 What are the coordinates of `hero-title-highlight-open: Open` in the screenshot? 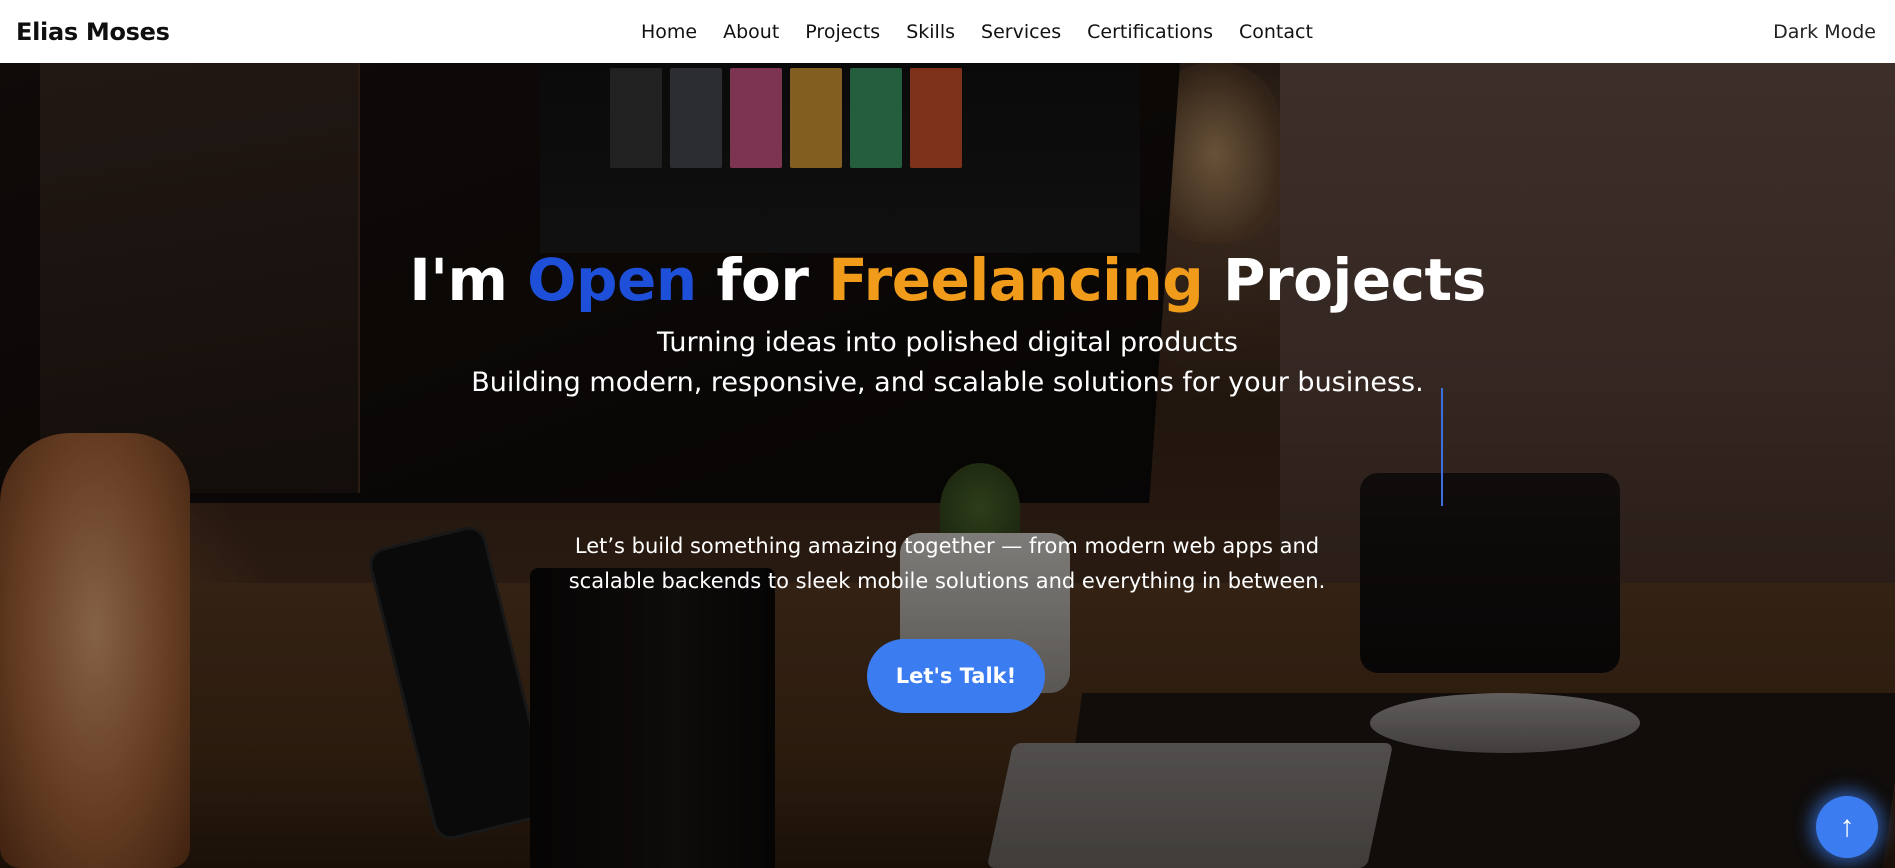 It's located at (612, 280).